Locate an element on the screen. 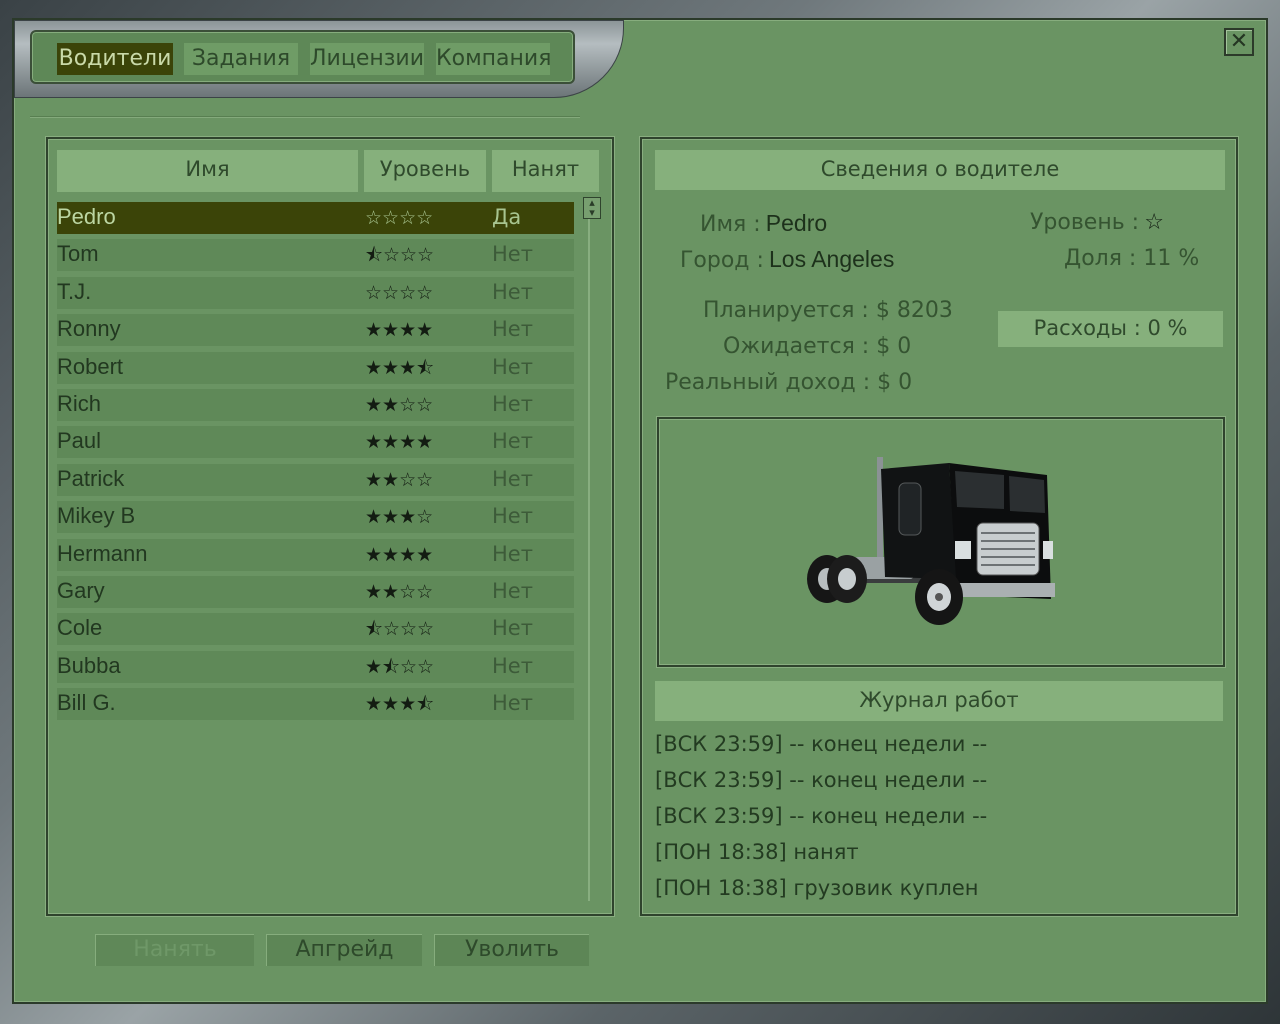  scroll-arrows-icon: ▴ ▾ is located at coordinates (592, 207).